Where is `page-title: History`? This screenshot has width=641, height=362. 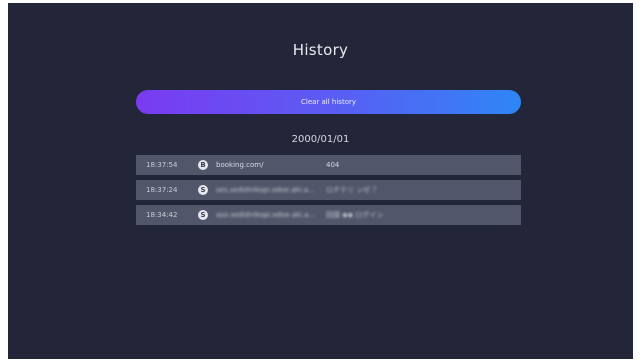
page-title: History is located at coordinates (320, 50).